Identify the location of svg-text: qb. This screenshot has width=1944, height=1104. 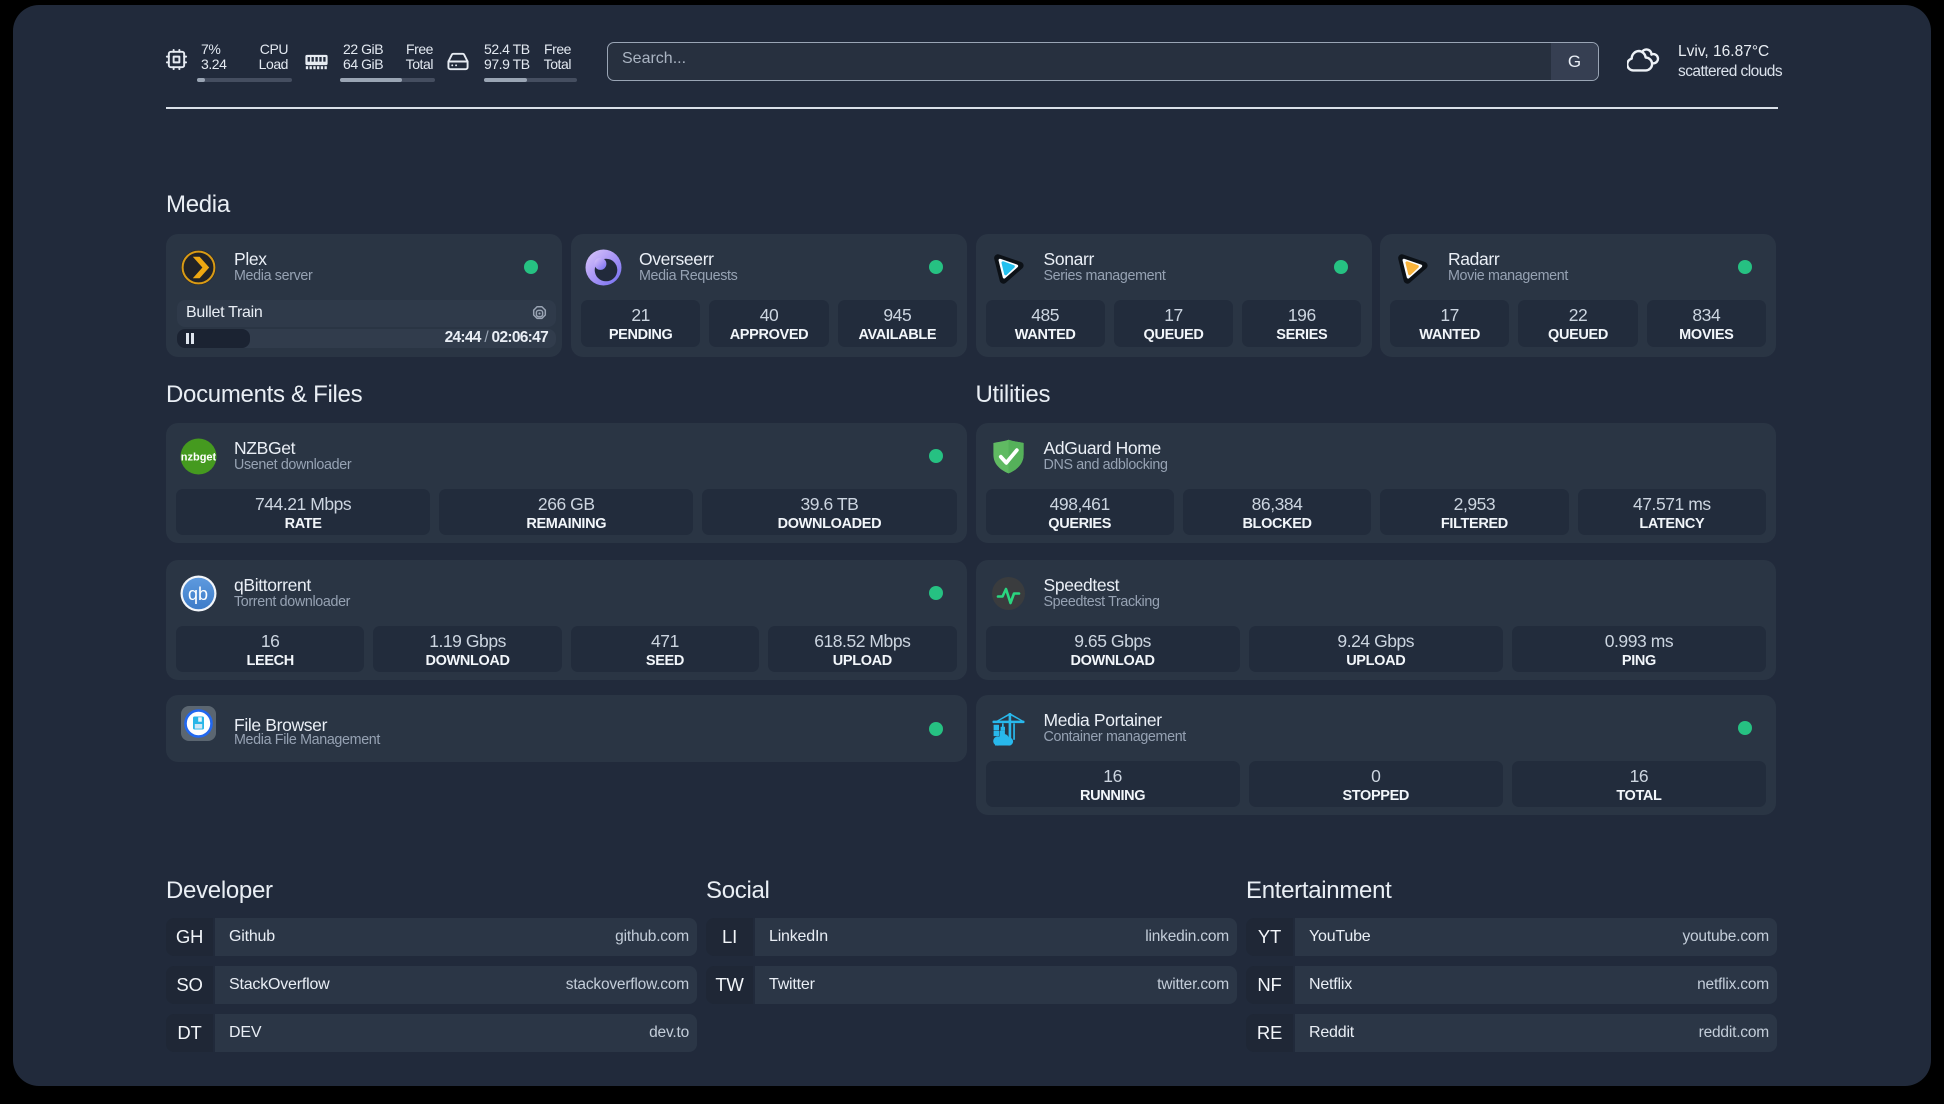
(198, 594).